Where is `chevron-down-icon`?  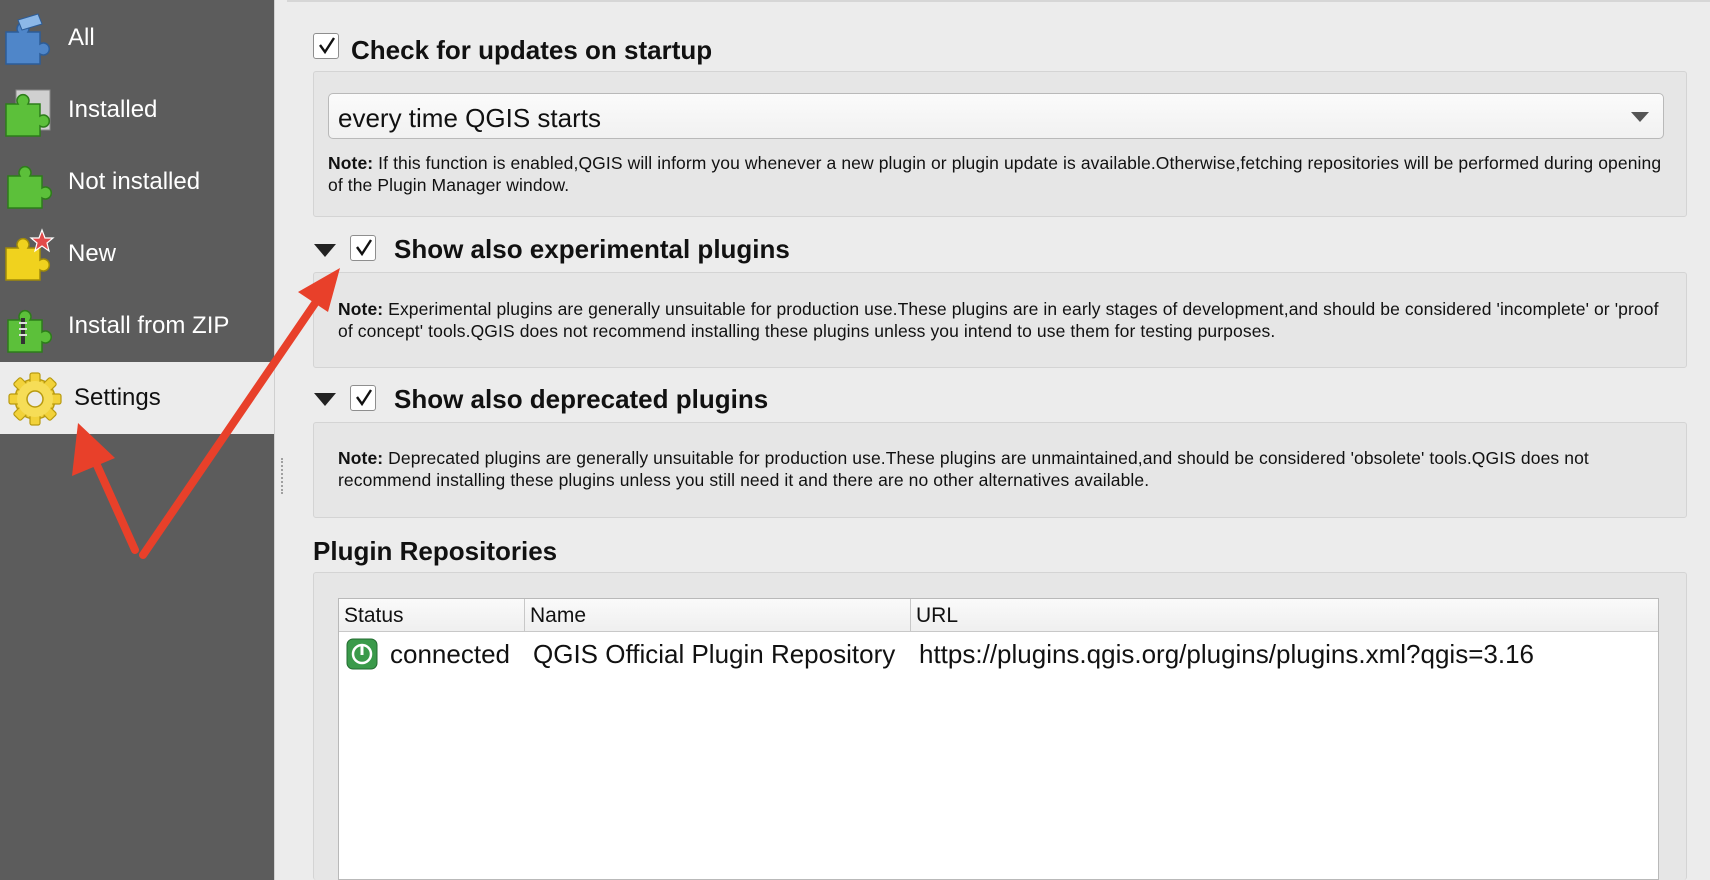
chevron-down-icon is located at coordinates (1640, 117).